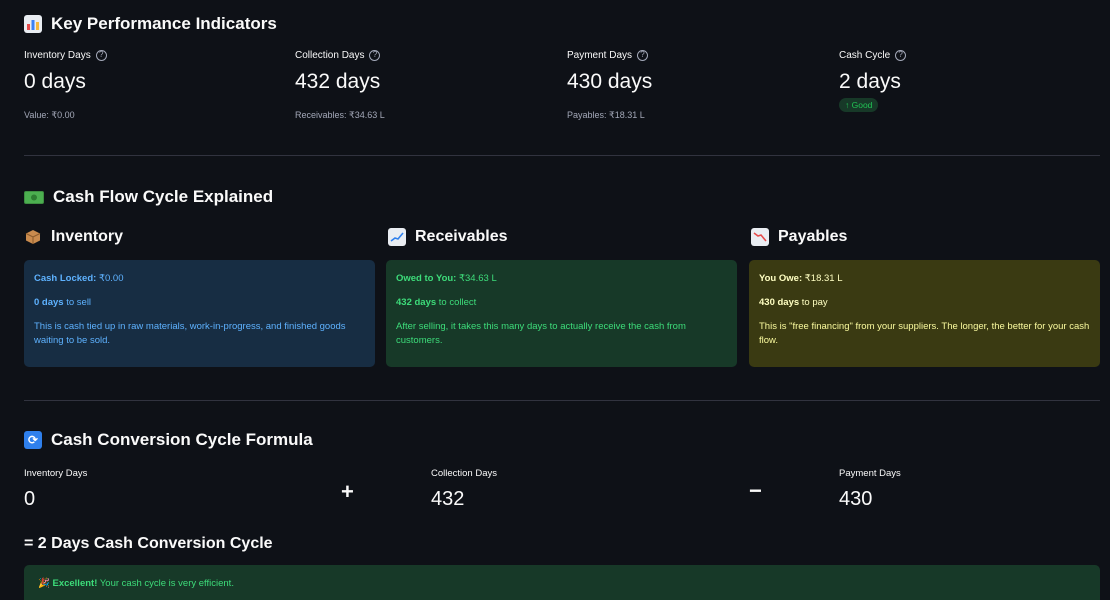 This screenshot has width=1110, height=600. Describe the element at coordinates (33, 237) in the screenshot. I see `package-icon` at that location.